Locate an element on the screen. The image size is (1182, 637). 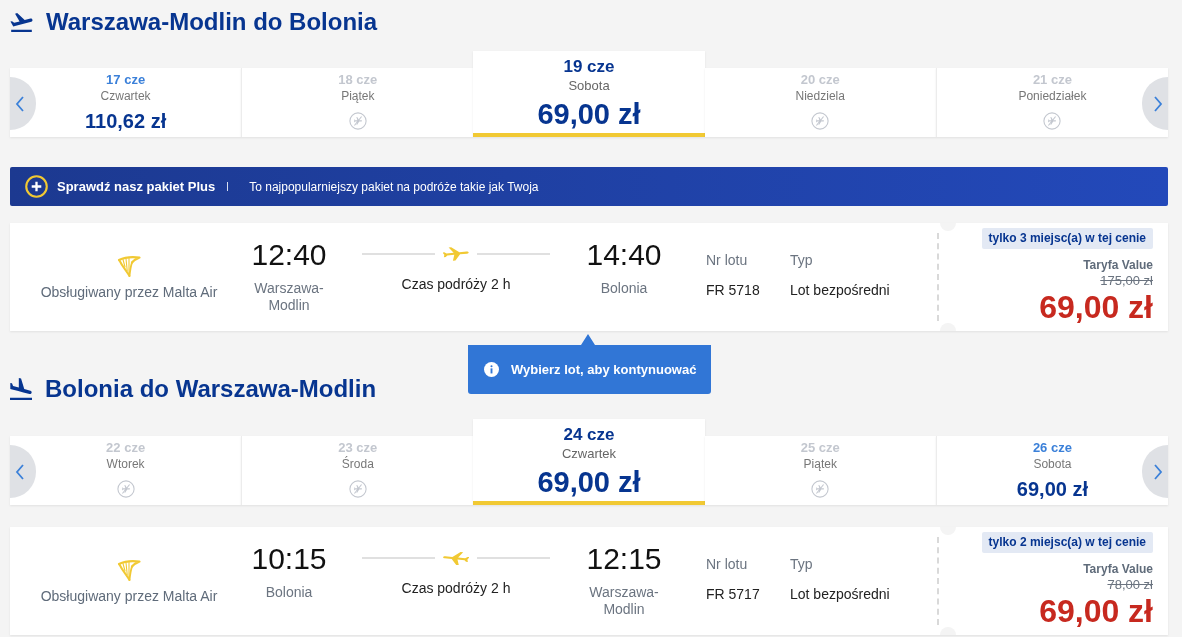
date-tab: 26 cze Sobota 69,00 zł is located at coordinates (1051, 470).